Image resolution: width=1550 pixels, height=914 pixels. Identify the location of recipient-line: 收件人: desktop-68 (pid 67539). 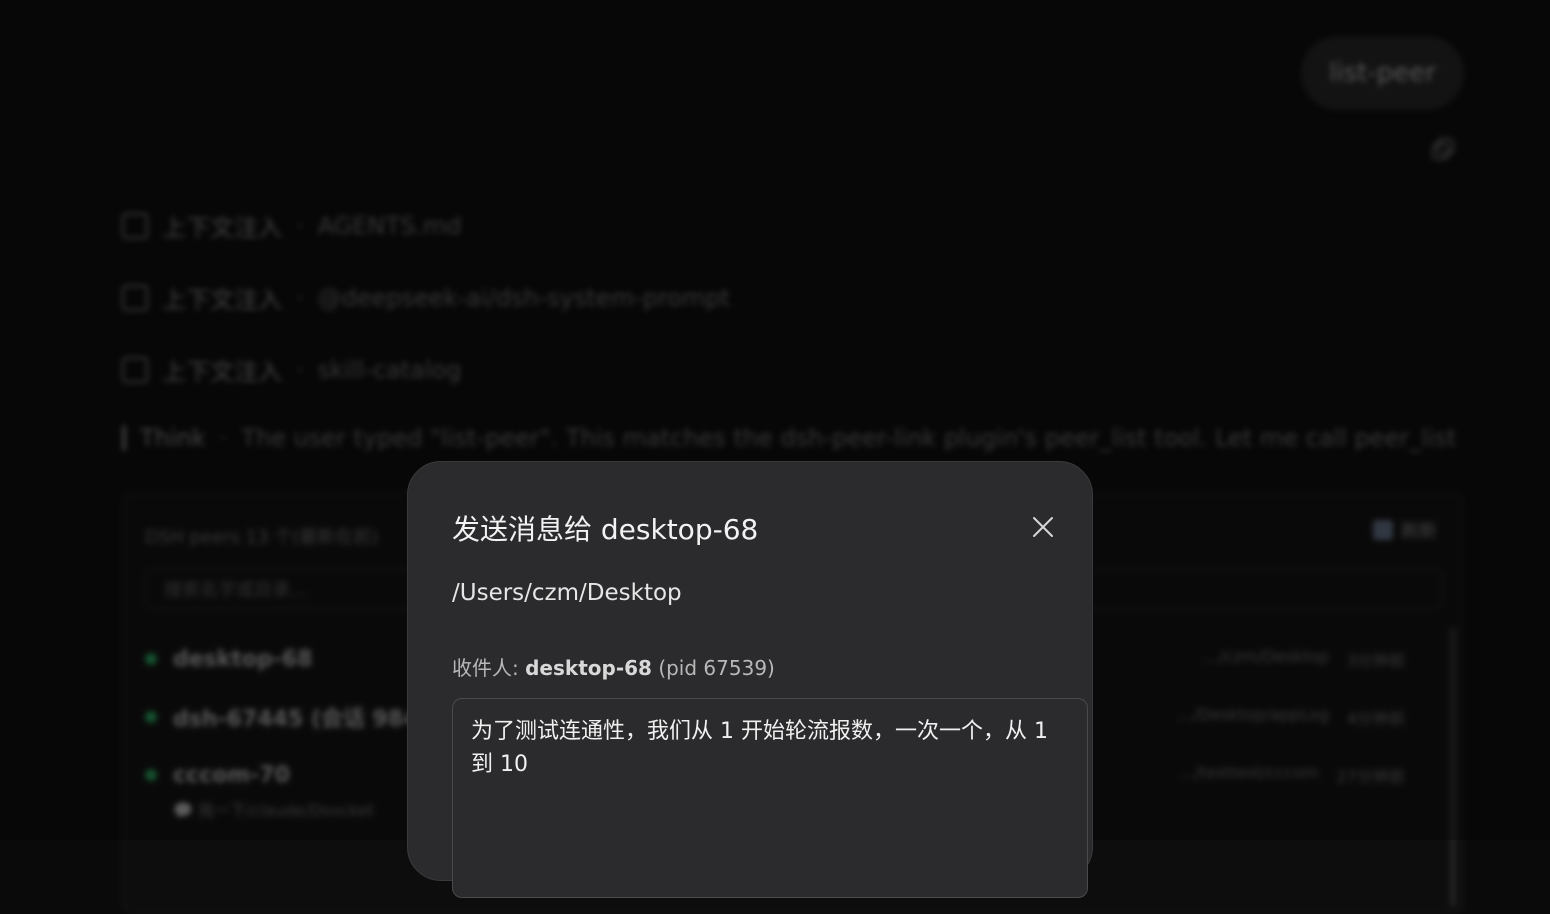
(613, 666).